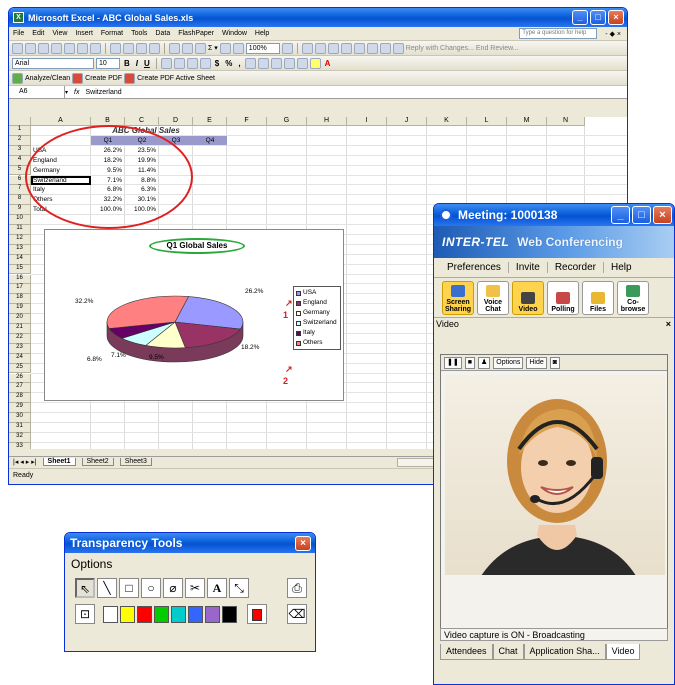 This screenshot has height=685, width=675. Describe the element at coordinates (20, 408) in the screenshot. I see `row-header-29: 29` at that location.